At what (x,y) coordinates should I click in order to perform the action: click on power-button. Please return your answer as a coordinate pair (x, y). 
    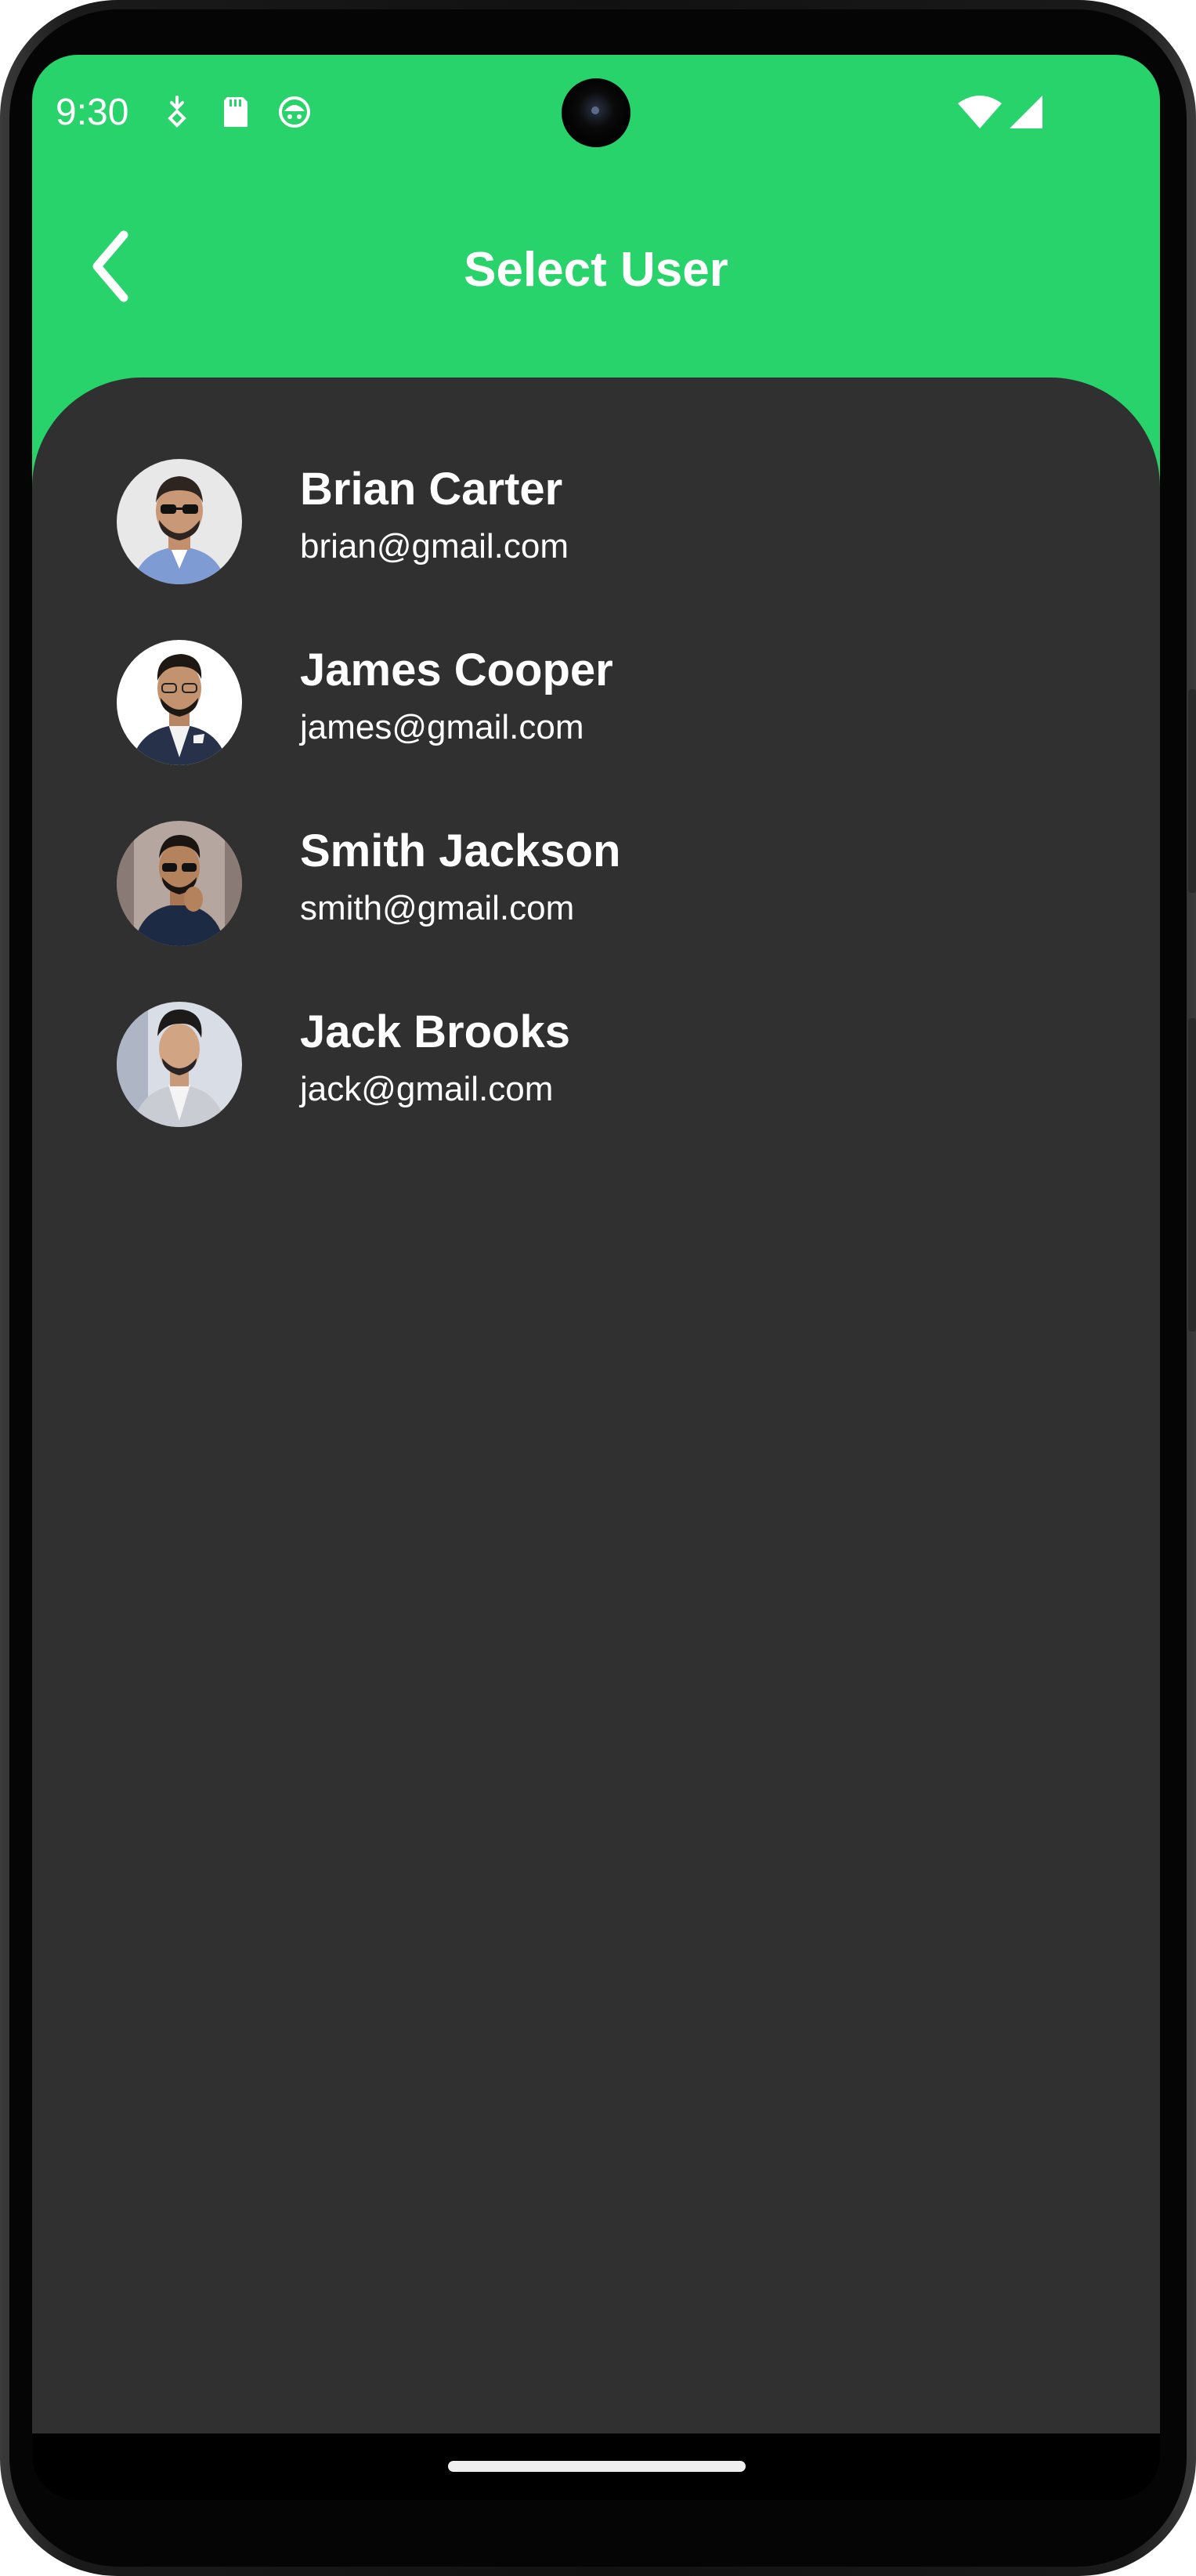
    Looking at the image, I should click on (1192, 1174).